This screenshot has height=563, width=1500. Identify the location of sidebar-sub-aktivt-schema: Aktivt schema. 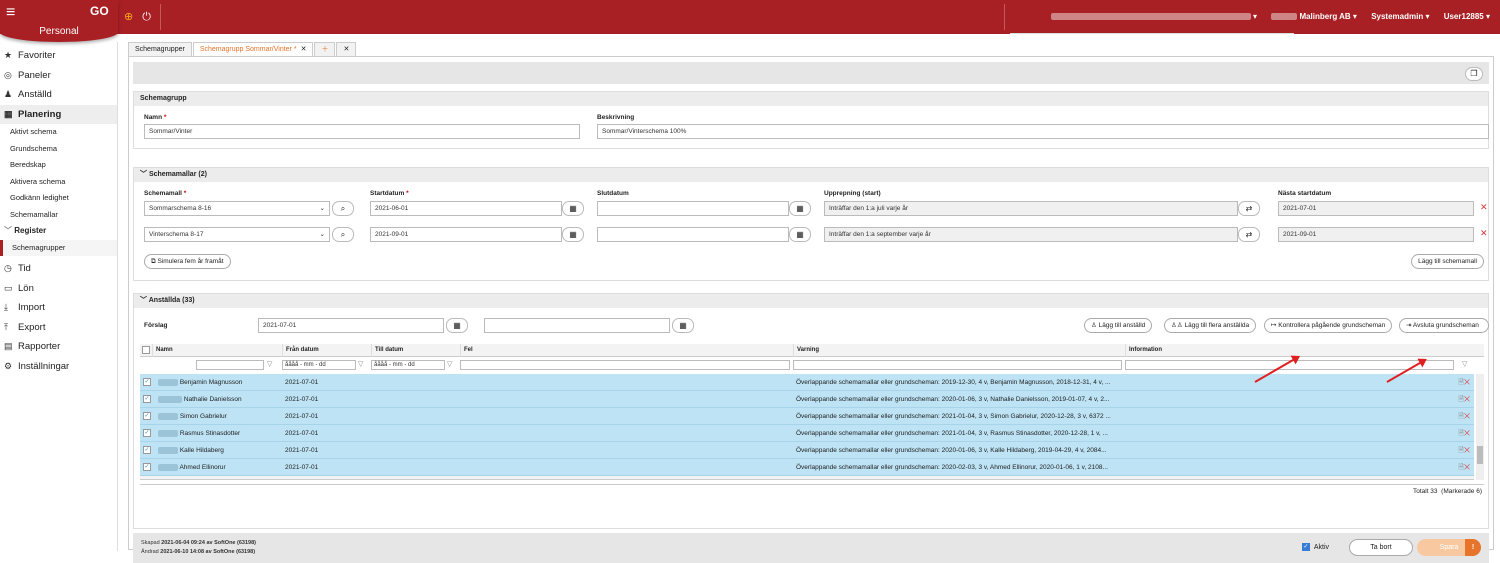
(58, 132).